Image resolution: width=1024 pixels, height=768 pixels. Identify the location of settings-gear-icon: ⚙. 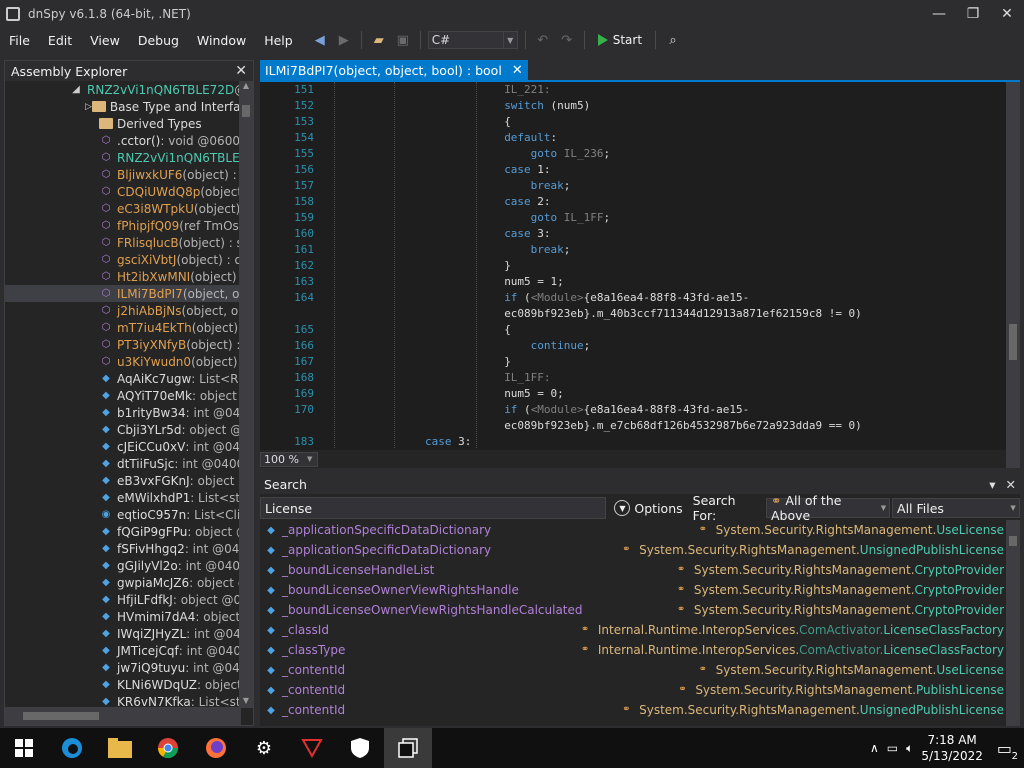
(264, 748).